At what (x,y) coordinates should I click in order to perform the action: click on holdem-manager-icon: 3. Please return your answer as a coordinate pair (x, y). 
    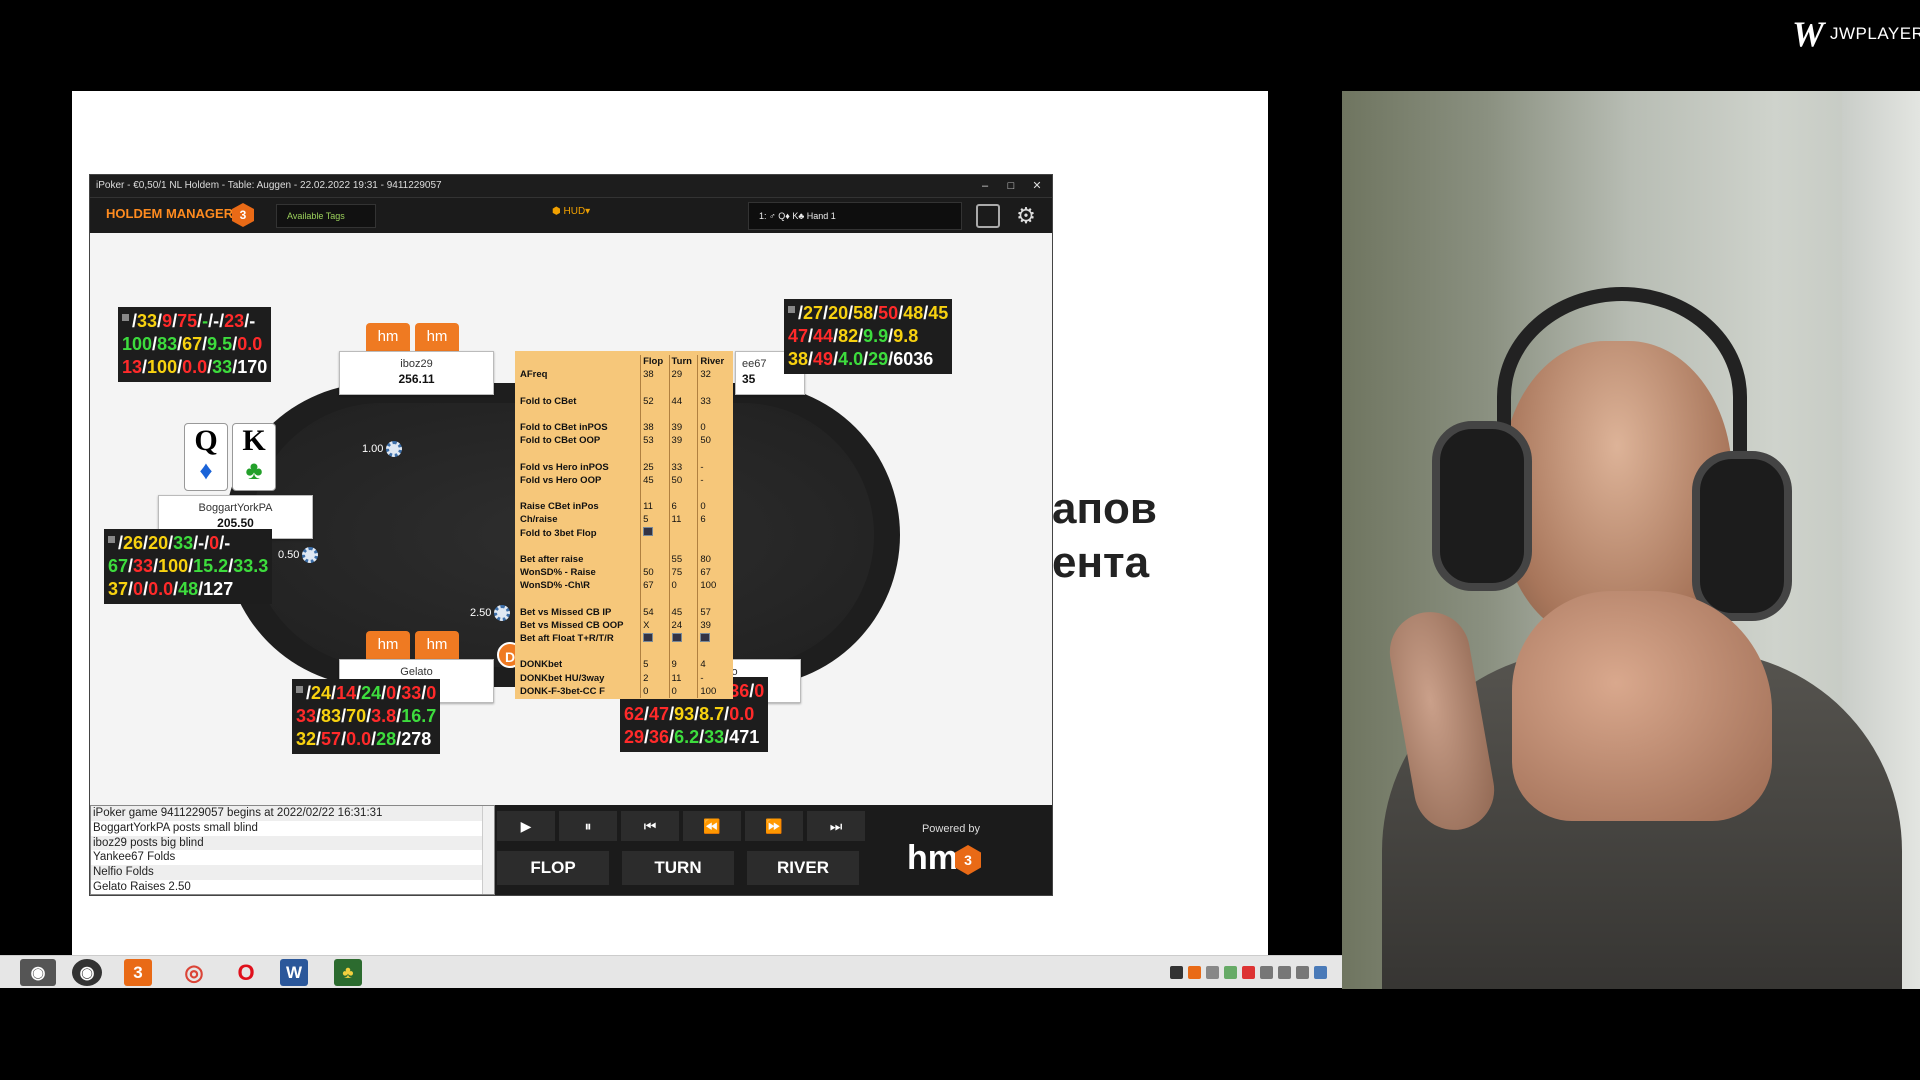
    Looking at the image, I should click on (138, 972).